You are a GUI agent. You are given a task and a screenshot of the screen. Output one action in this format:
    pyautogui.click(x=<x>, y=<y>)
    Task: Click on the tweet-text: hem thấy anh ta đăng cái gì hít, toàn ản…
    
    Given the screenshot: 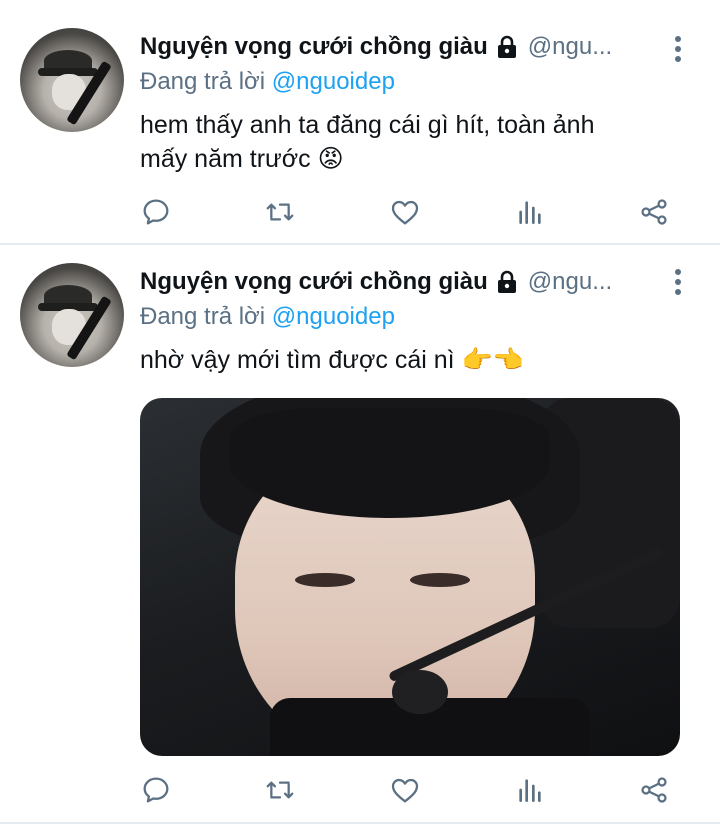 What is the action you would take?
    pyautogui.click(x=410, y=142)
    